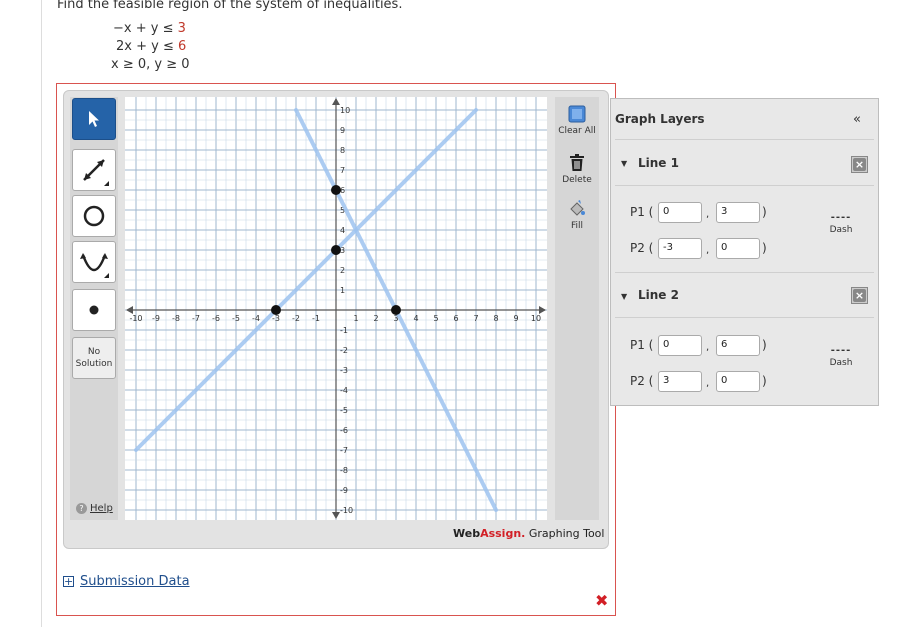  Describe the element at coordinates (342, 150) in the screenshot. I see `y-tick-label: 8` at that location.